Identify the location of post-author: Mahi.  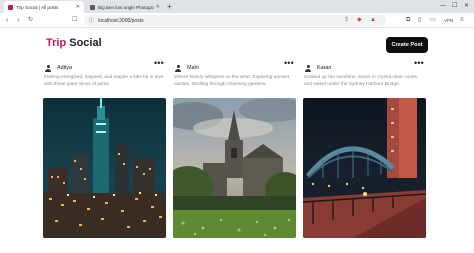
(193, 68).